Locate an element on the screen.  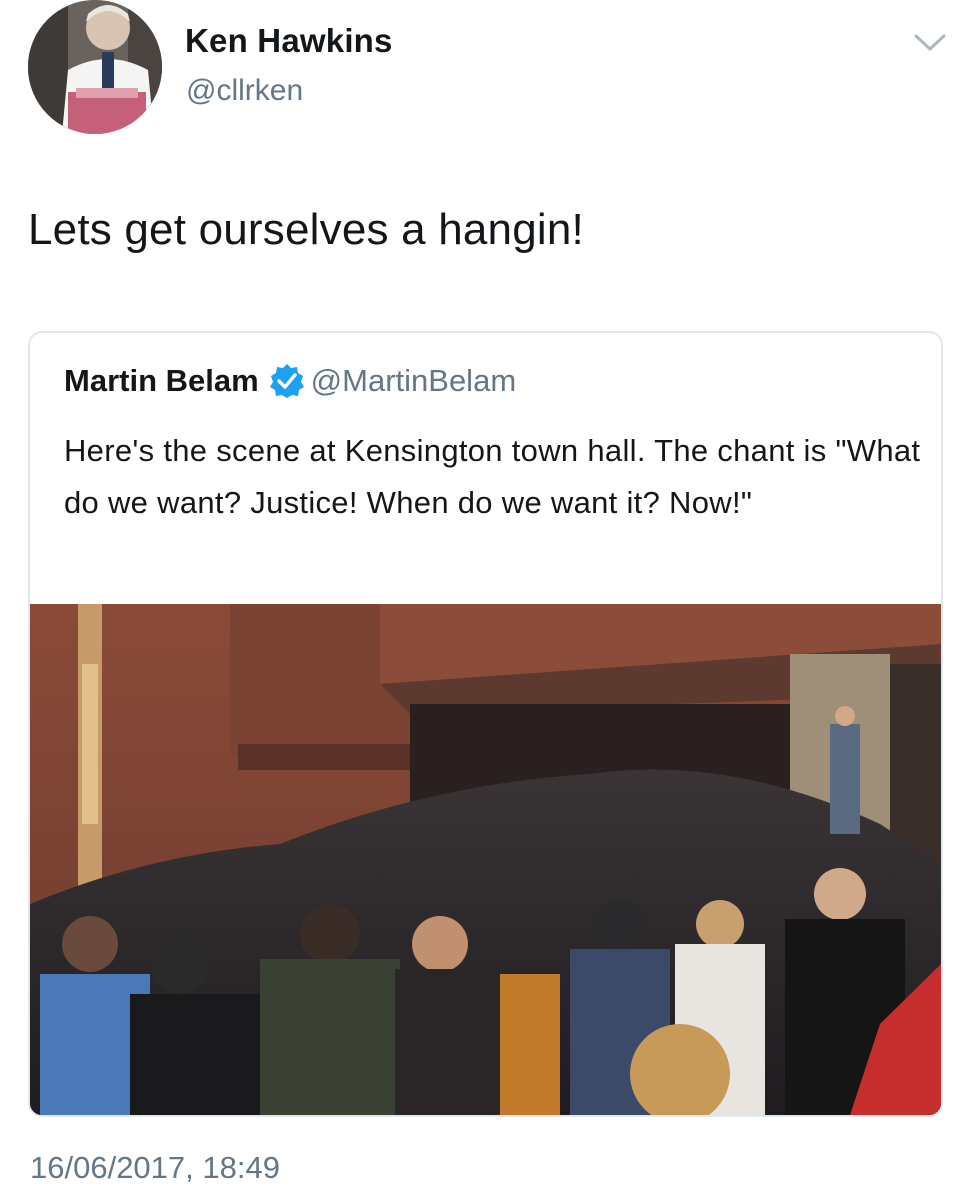
quoted-author-name: Martin Belam is located at coordinates (161, 380).